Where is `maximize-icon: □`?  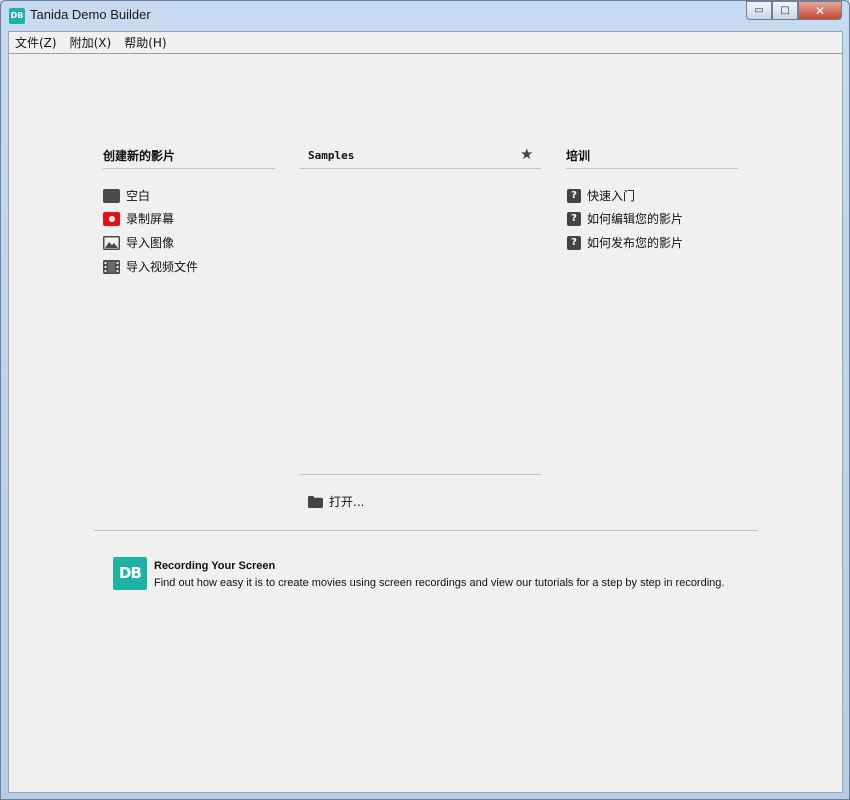 maximize-icon: □ is located at coordinates (785, 10).